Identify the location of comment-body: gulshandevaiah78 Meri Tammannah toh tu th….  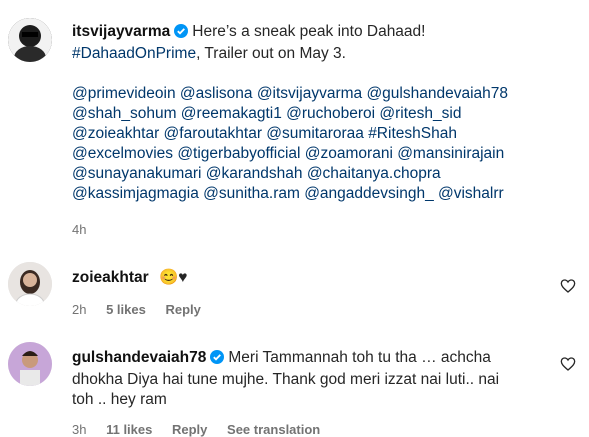
(322, 379).